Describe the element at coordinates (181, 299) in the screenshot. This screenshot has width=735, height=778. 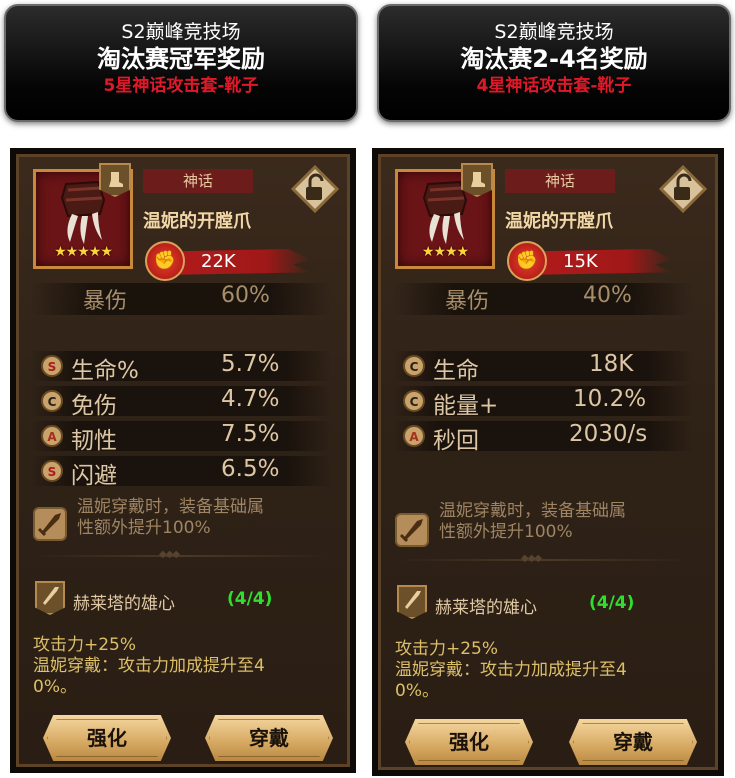
I see `main-stat-row: 暴伤 60%` at that location.